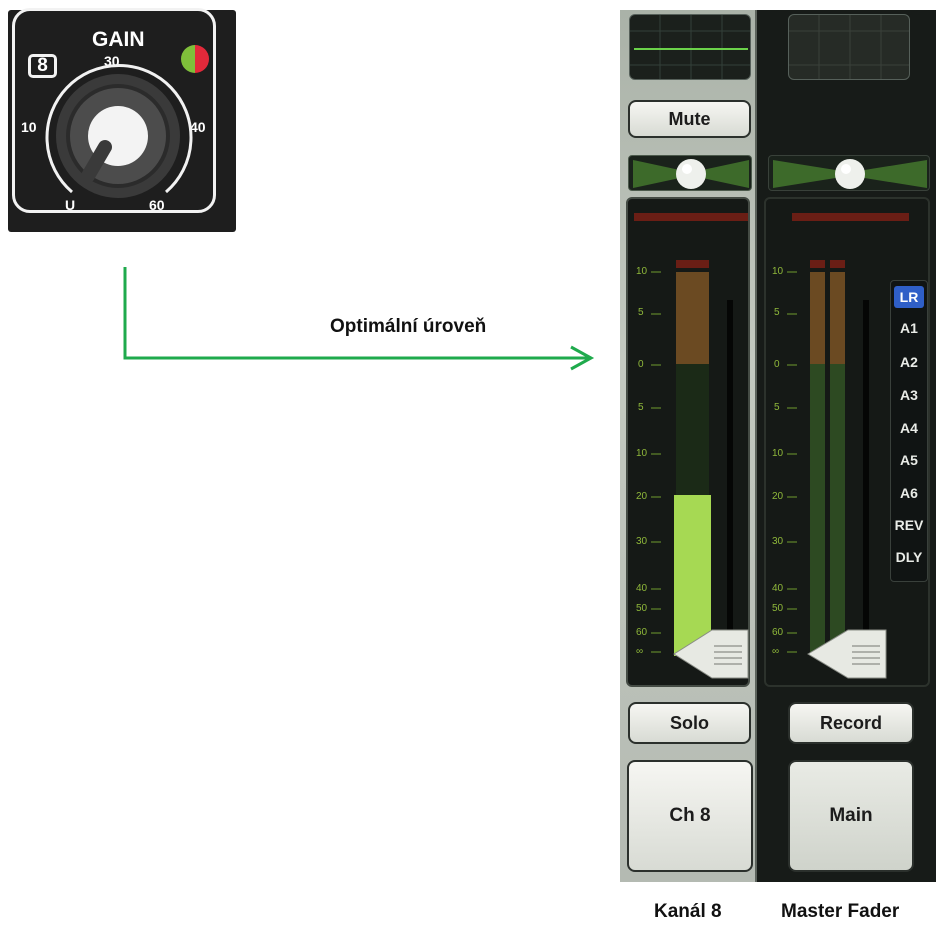  I want to click on master-meter-left-clip, so click(817, 264).